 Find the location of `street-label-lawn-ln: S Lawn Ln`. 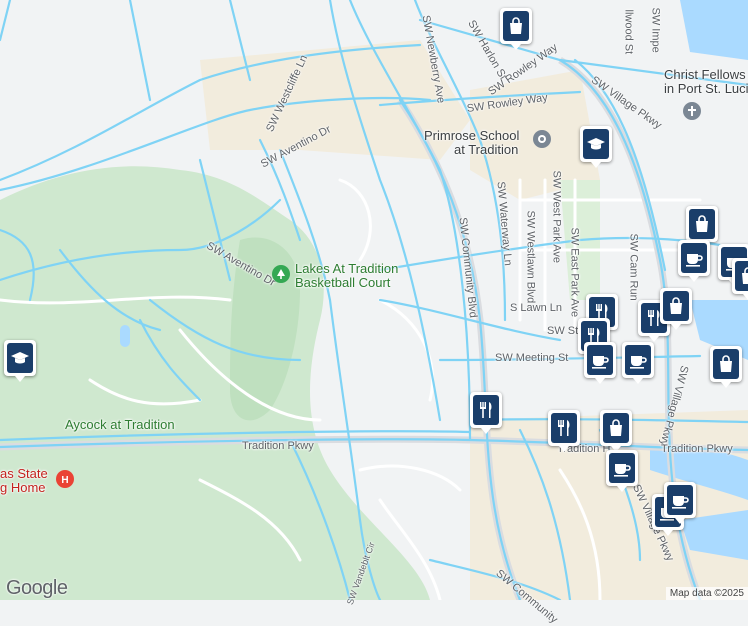

street-label-lawn-ln: S Lawn Ln is located at coordinates (536, 308).